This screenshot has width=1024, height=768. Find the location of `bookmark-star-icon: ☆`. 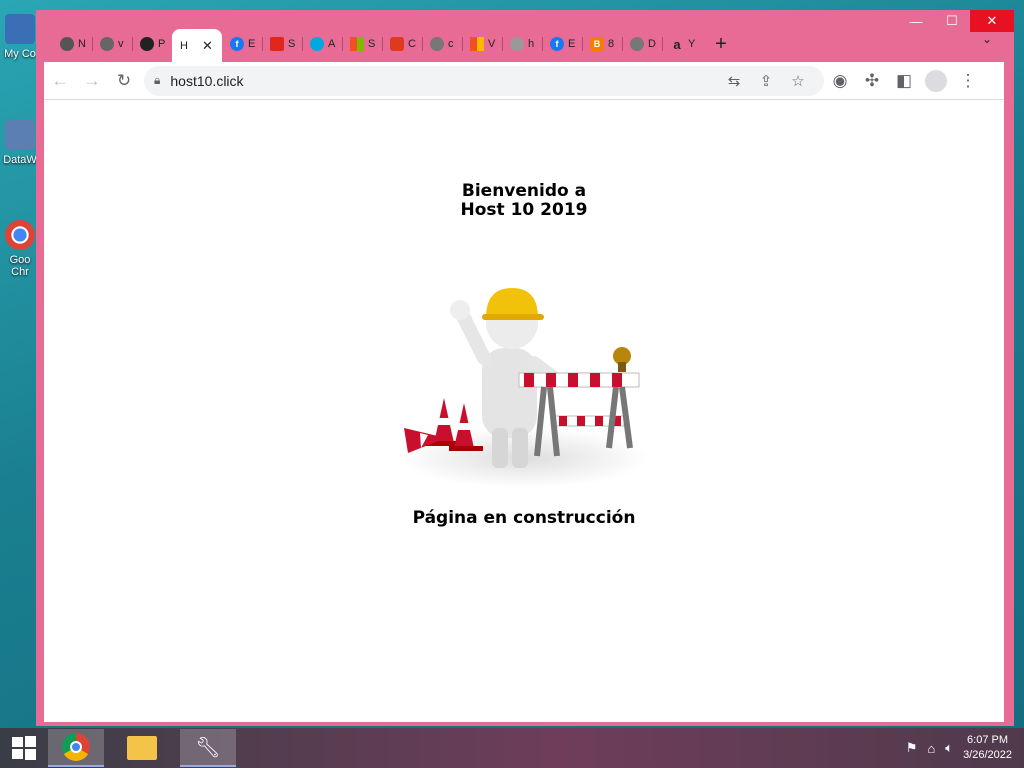

bookmark-star-icon: ☆ is located at coordinates (798, 81).